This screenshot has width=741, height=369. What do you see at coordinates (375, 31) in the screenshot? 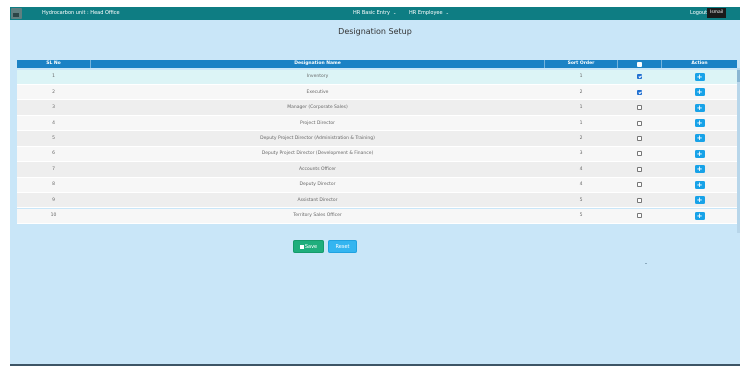
I see `page-title: Designation Setup` at bounding box center [375, 31].